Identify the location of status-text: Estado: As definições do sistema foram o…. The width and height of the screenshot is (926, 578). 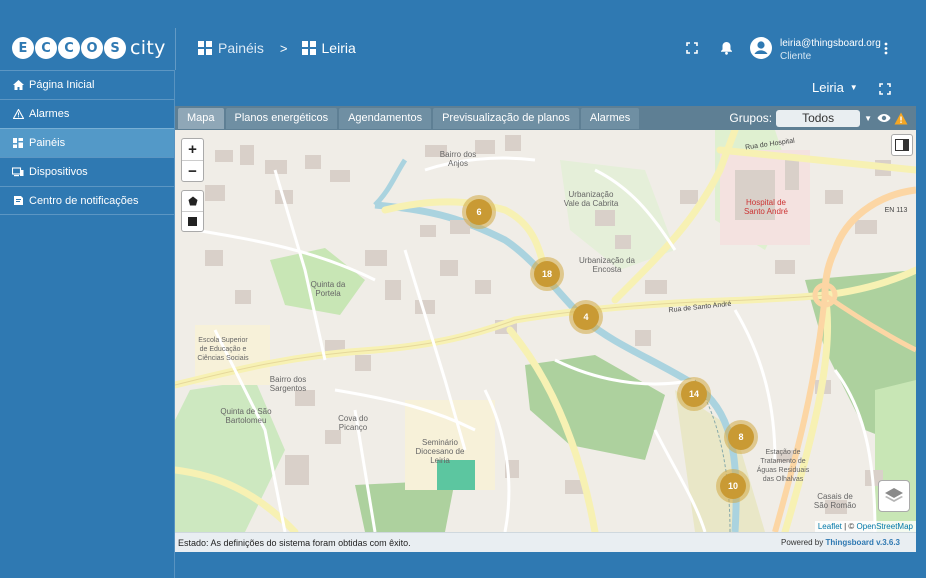
(294, 542).